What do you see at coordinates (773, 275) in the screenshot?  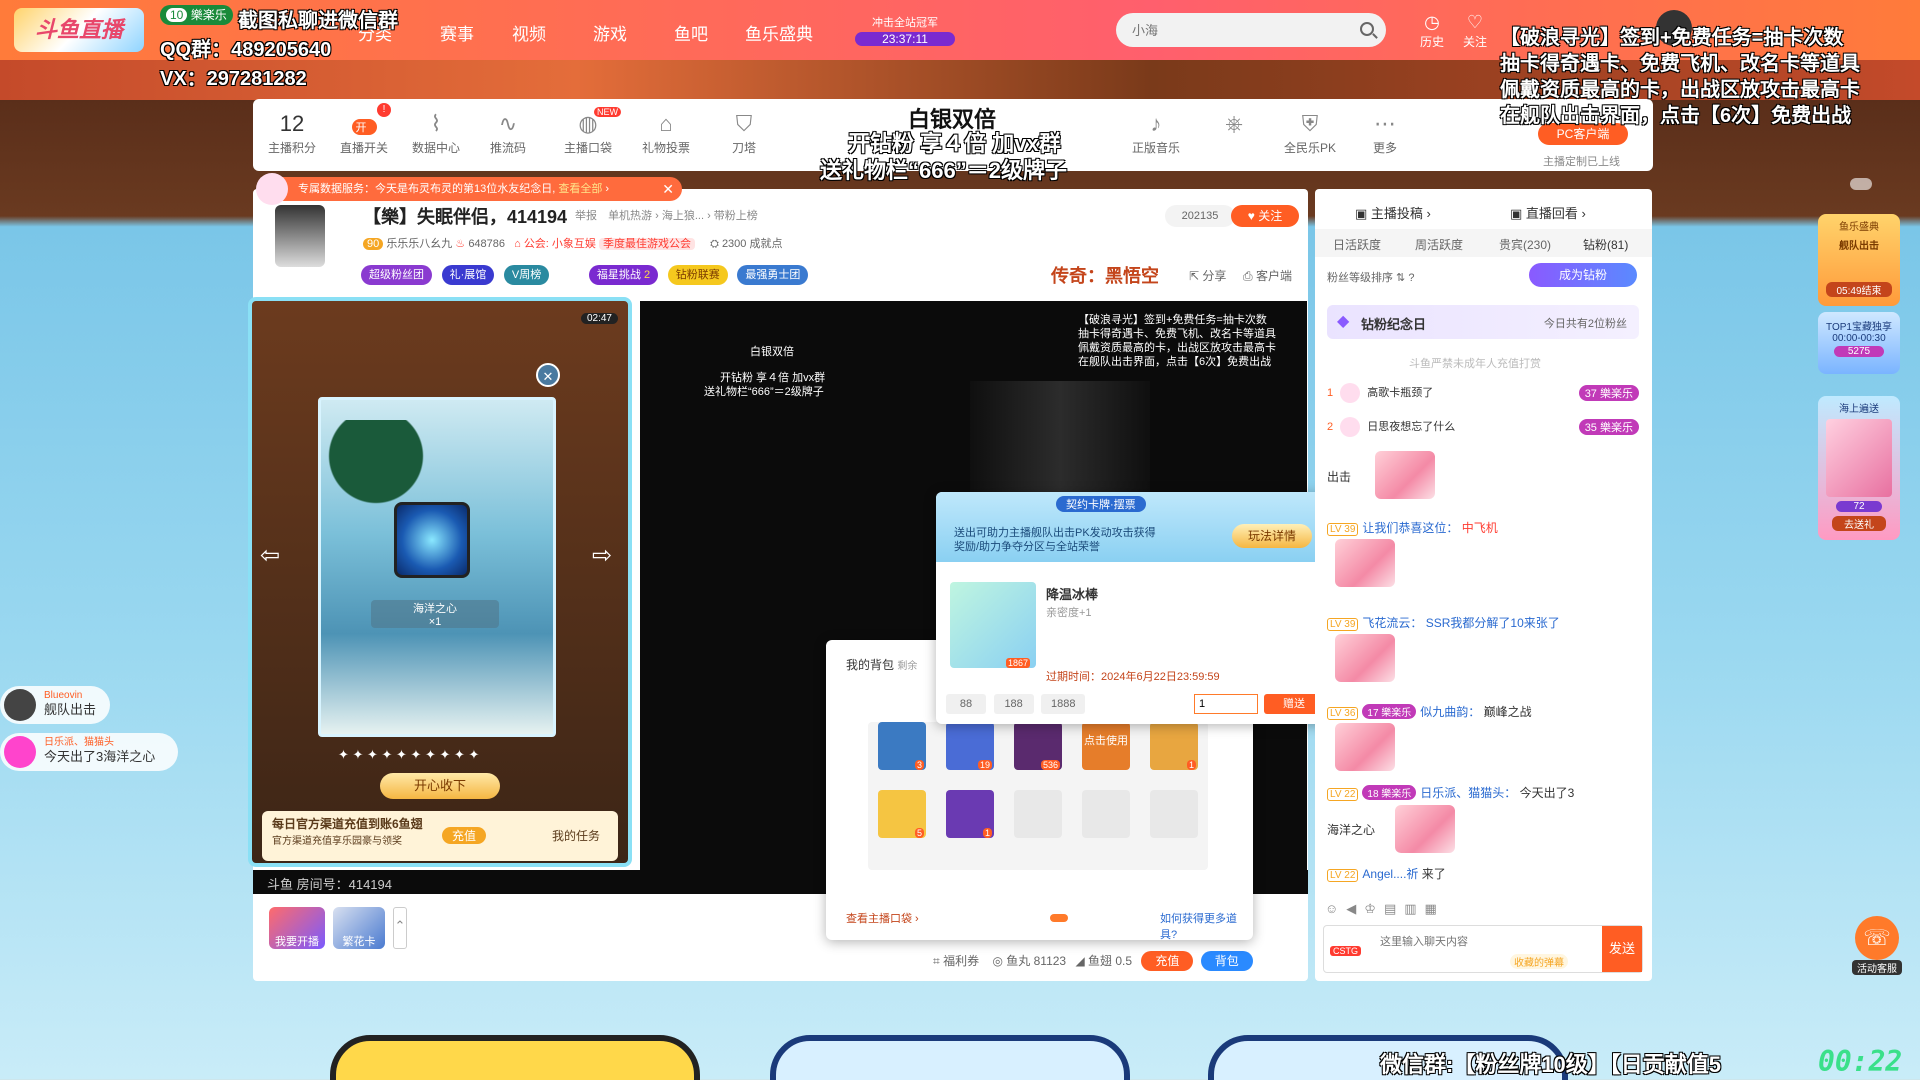 I see `tag-warrior: 最强勇士团` at bounding box center [773, 275].